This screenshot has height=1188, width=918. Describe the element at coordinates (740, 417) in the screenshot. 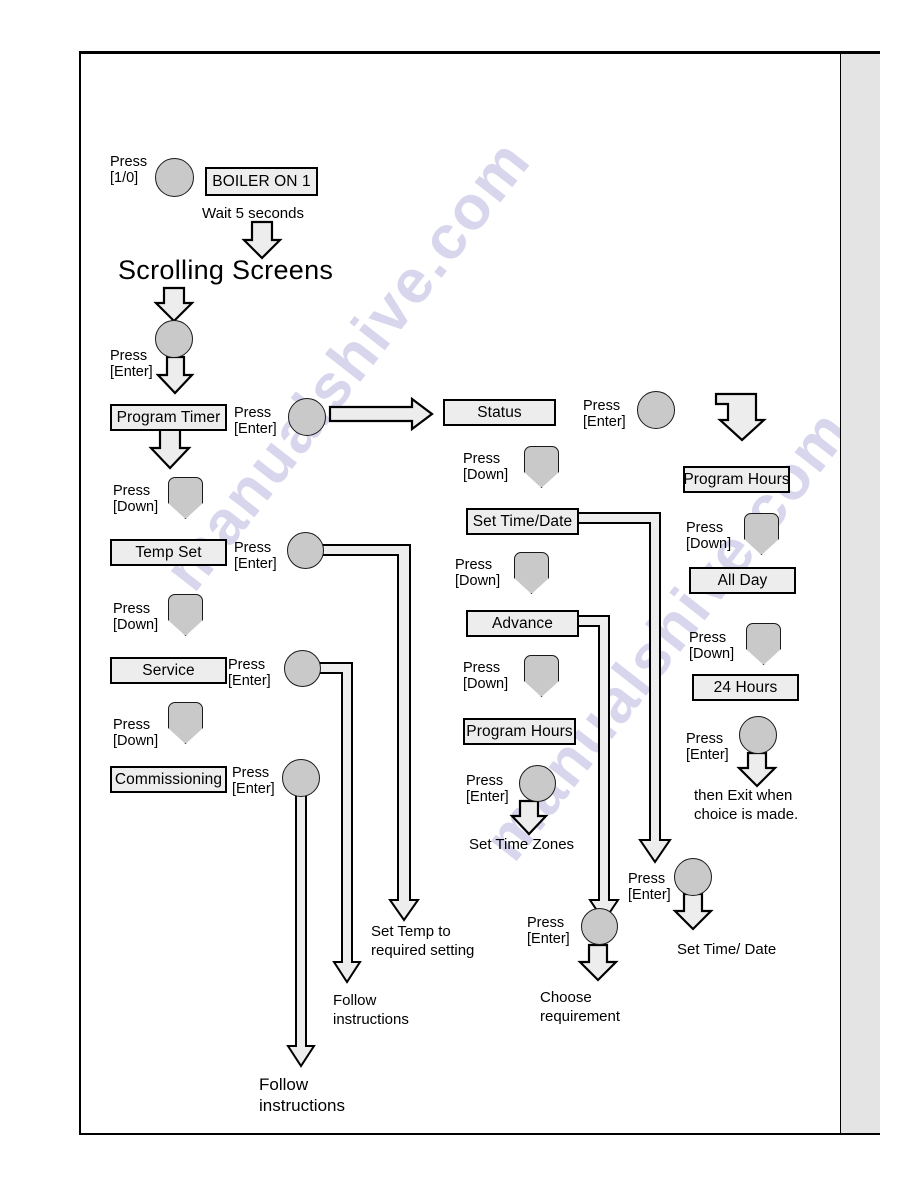

I see `arrow-elbow-to-program-hours` at that location.